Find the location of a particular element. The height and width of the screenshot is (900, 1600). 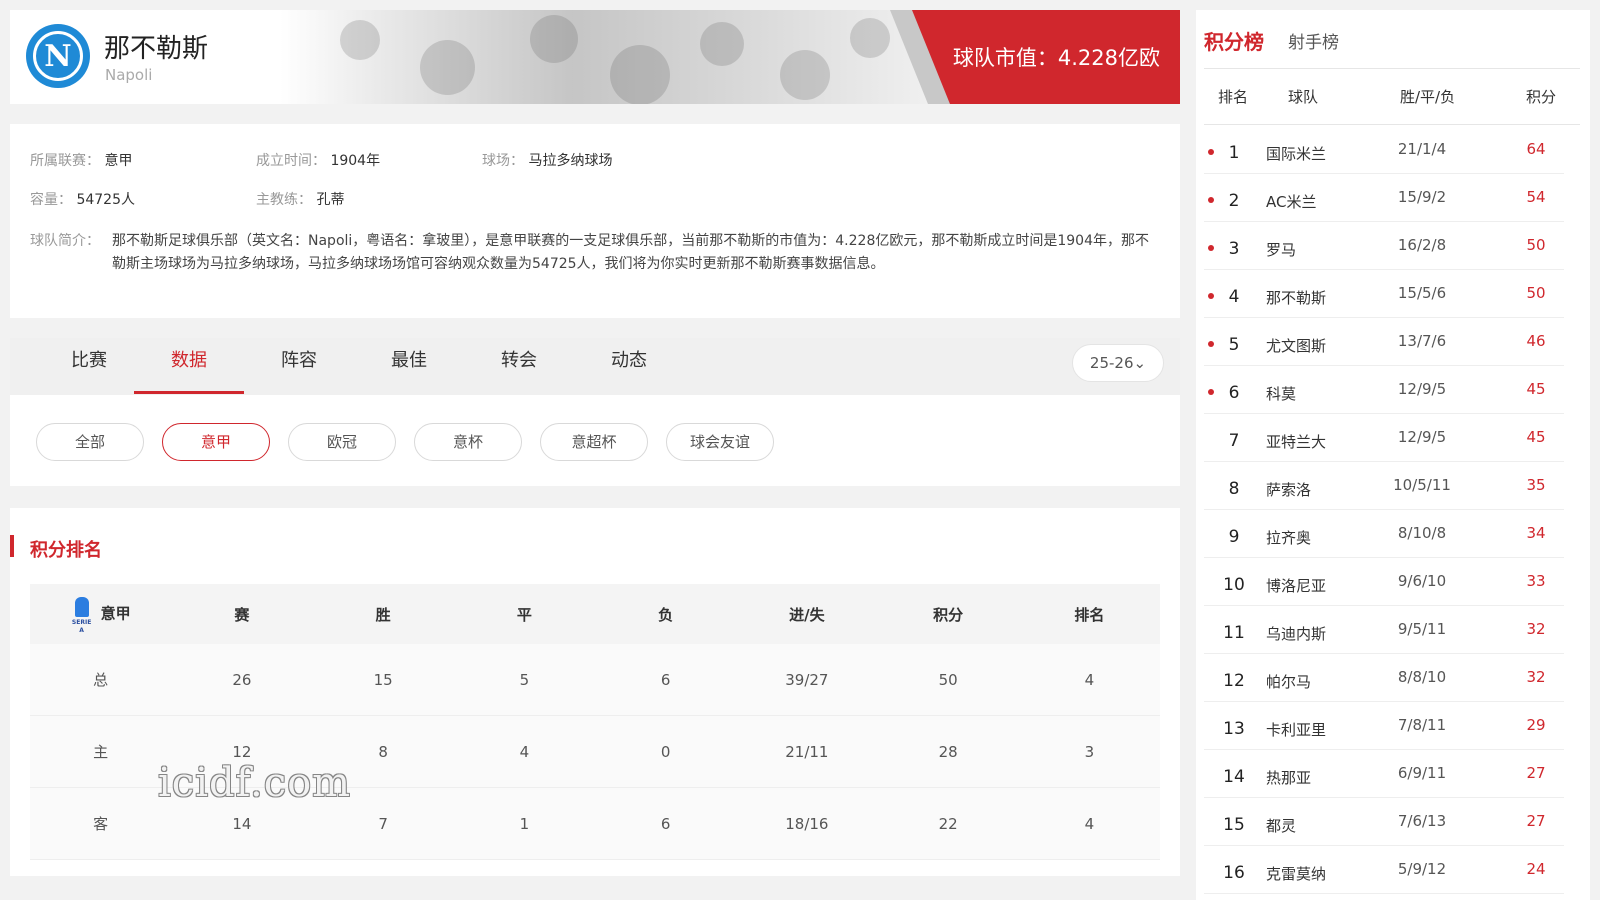

standings-row: 16 克雷莫纳 5/9/12 24 is located at coordinates (1384, 870).